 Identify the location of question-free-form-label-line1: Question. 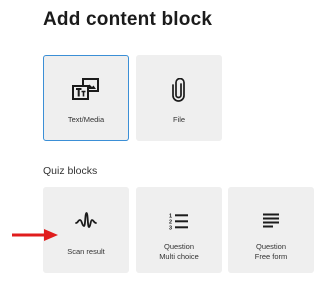
(271, 246).